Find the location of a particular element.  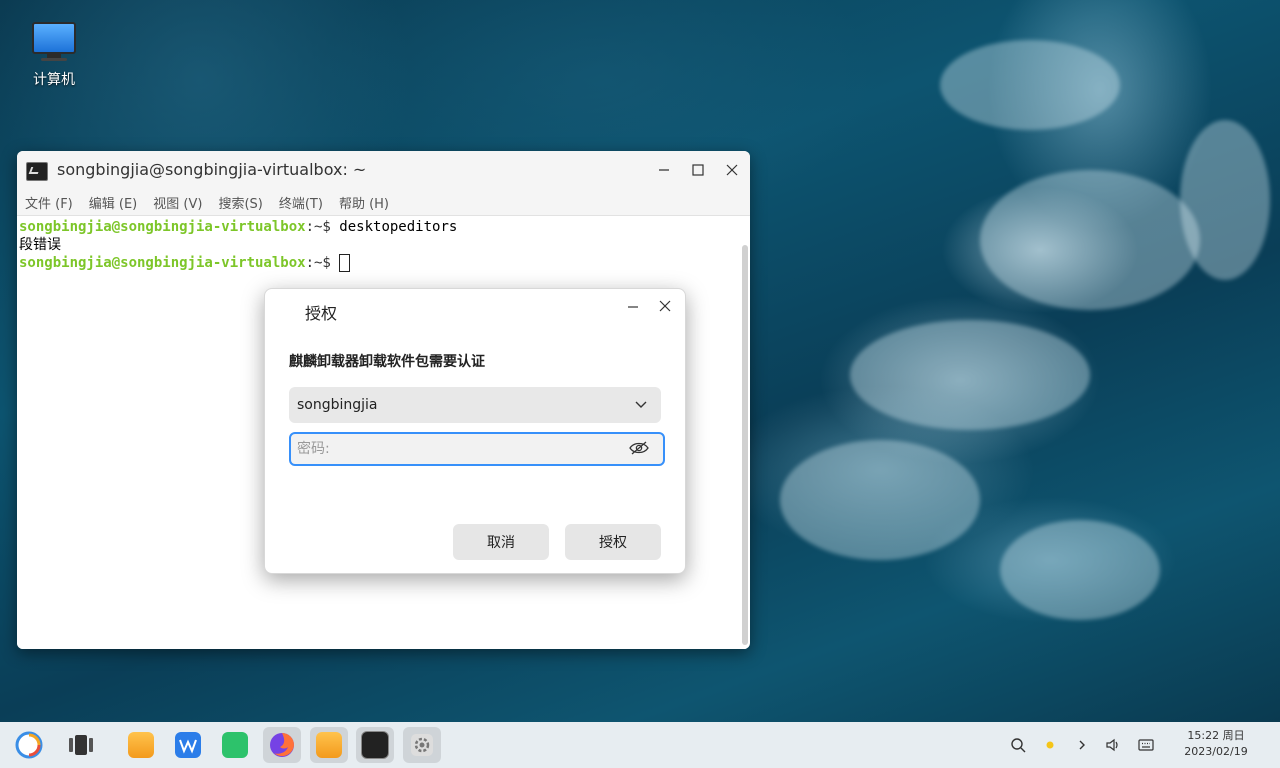

taskbar-app-installer-running is located at coordinates (329, 745).